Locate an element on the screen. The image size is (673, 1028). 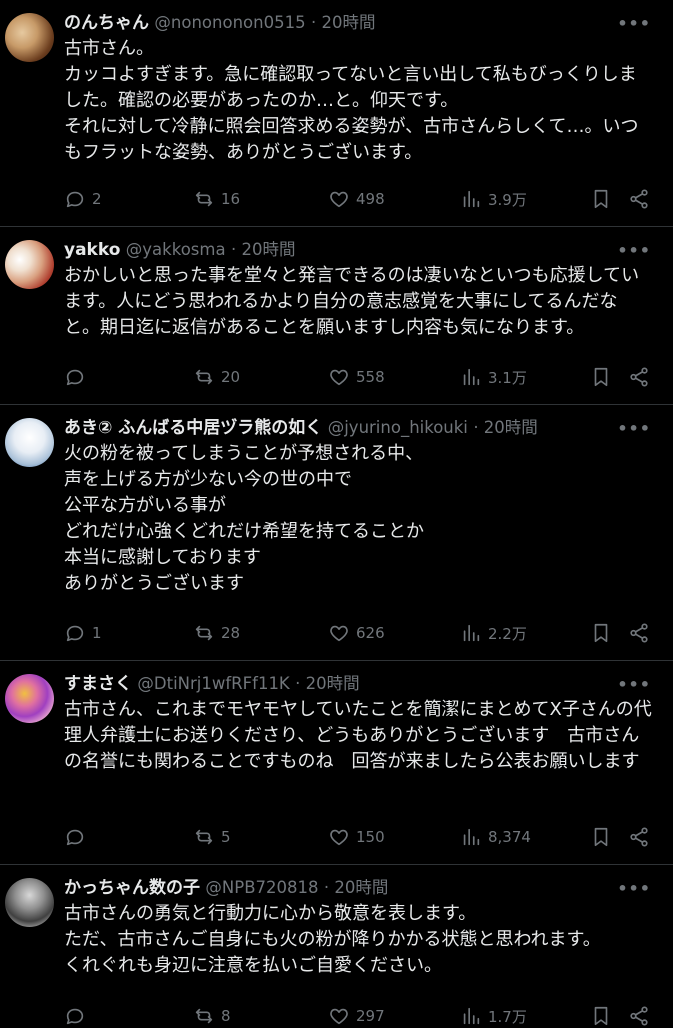
tweet-header: かっちゃん数の子 @NPB720818 · 20時間 is located at coordinates (348, 888).